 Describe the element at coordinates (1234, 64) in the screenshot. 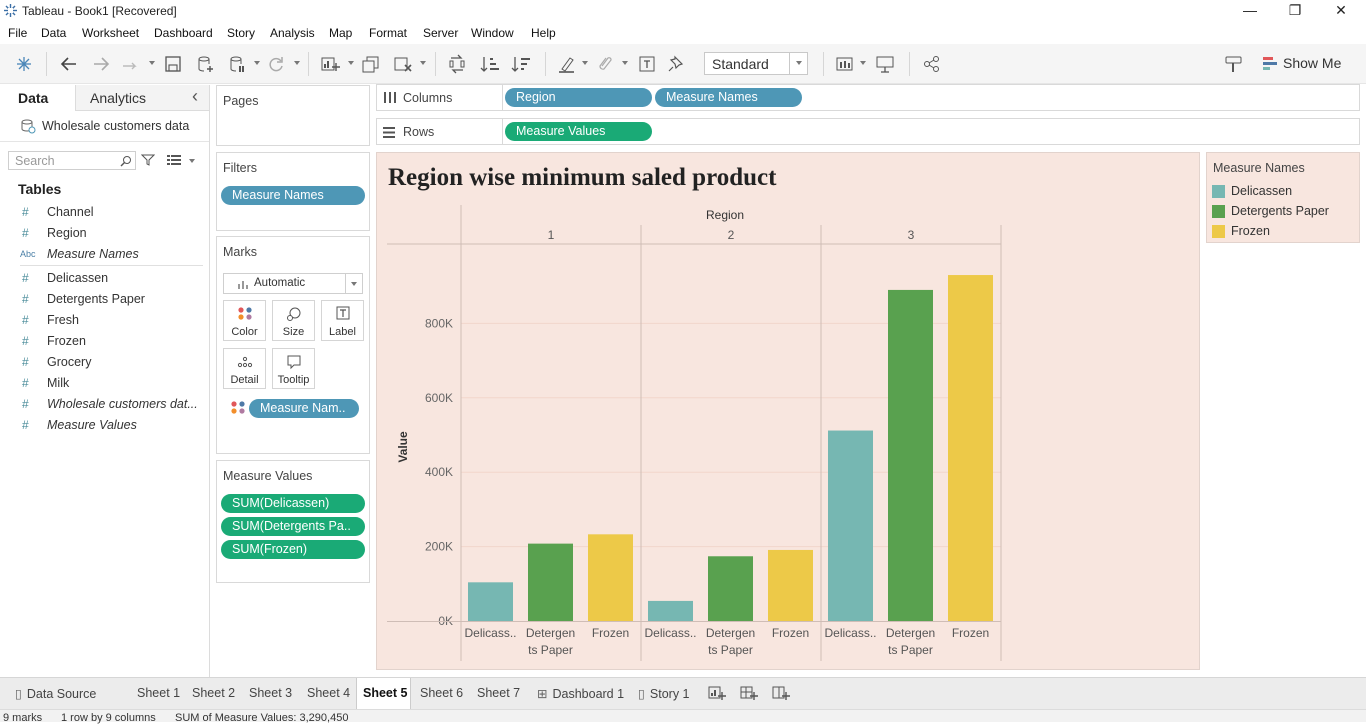

I see `format-painter-icon` at that location.